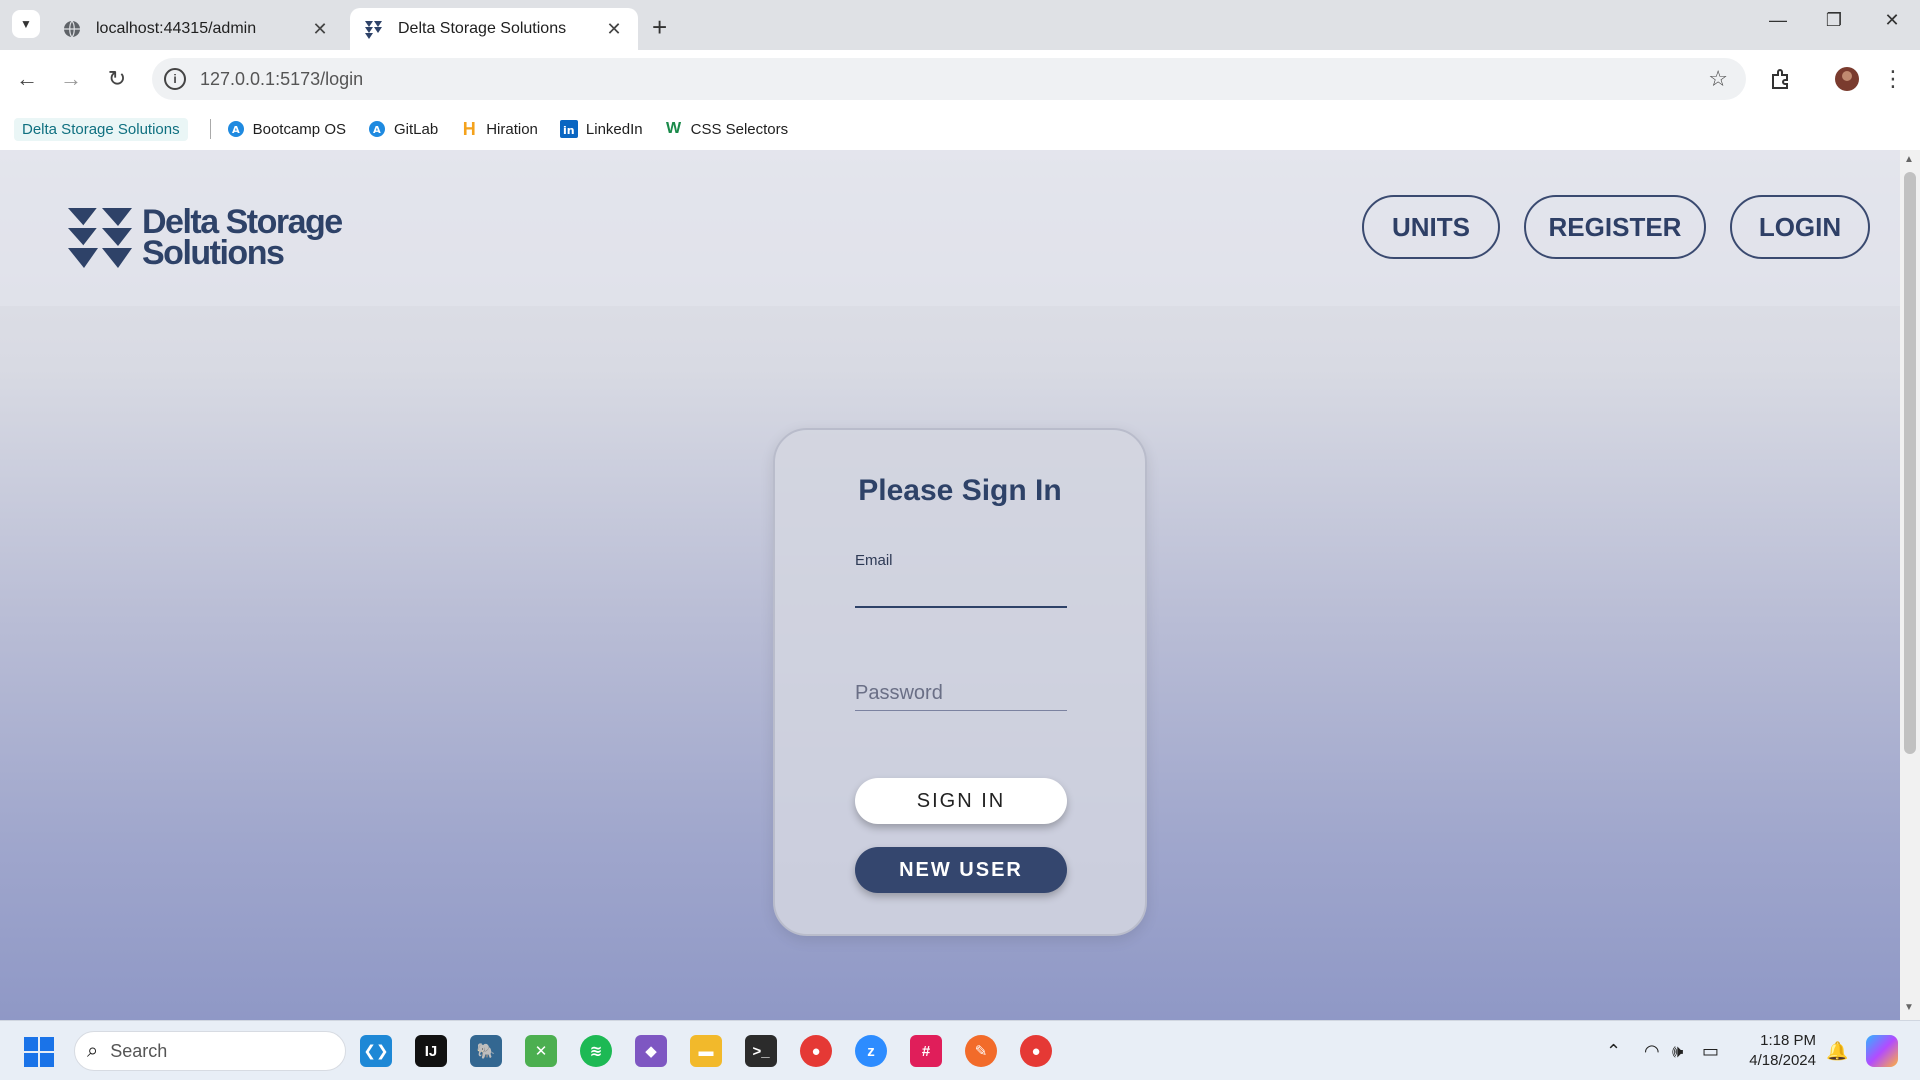 The height and width of the screenshot is (1080, 1920). I want to click on new-tab-button: +, so click(659, 27).